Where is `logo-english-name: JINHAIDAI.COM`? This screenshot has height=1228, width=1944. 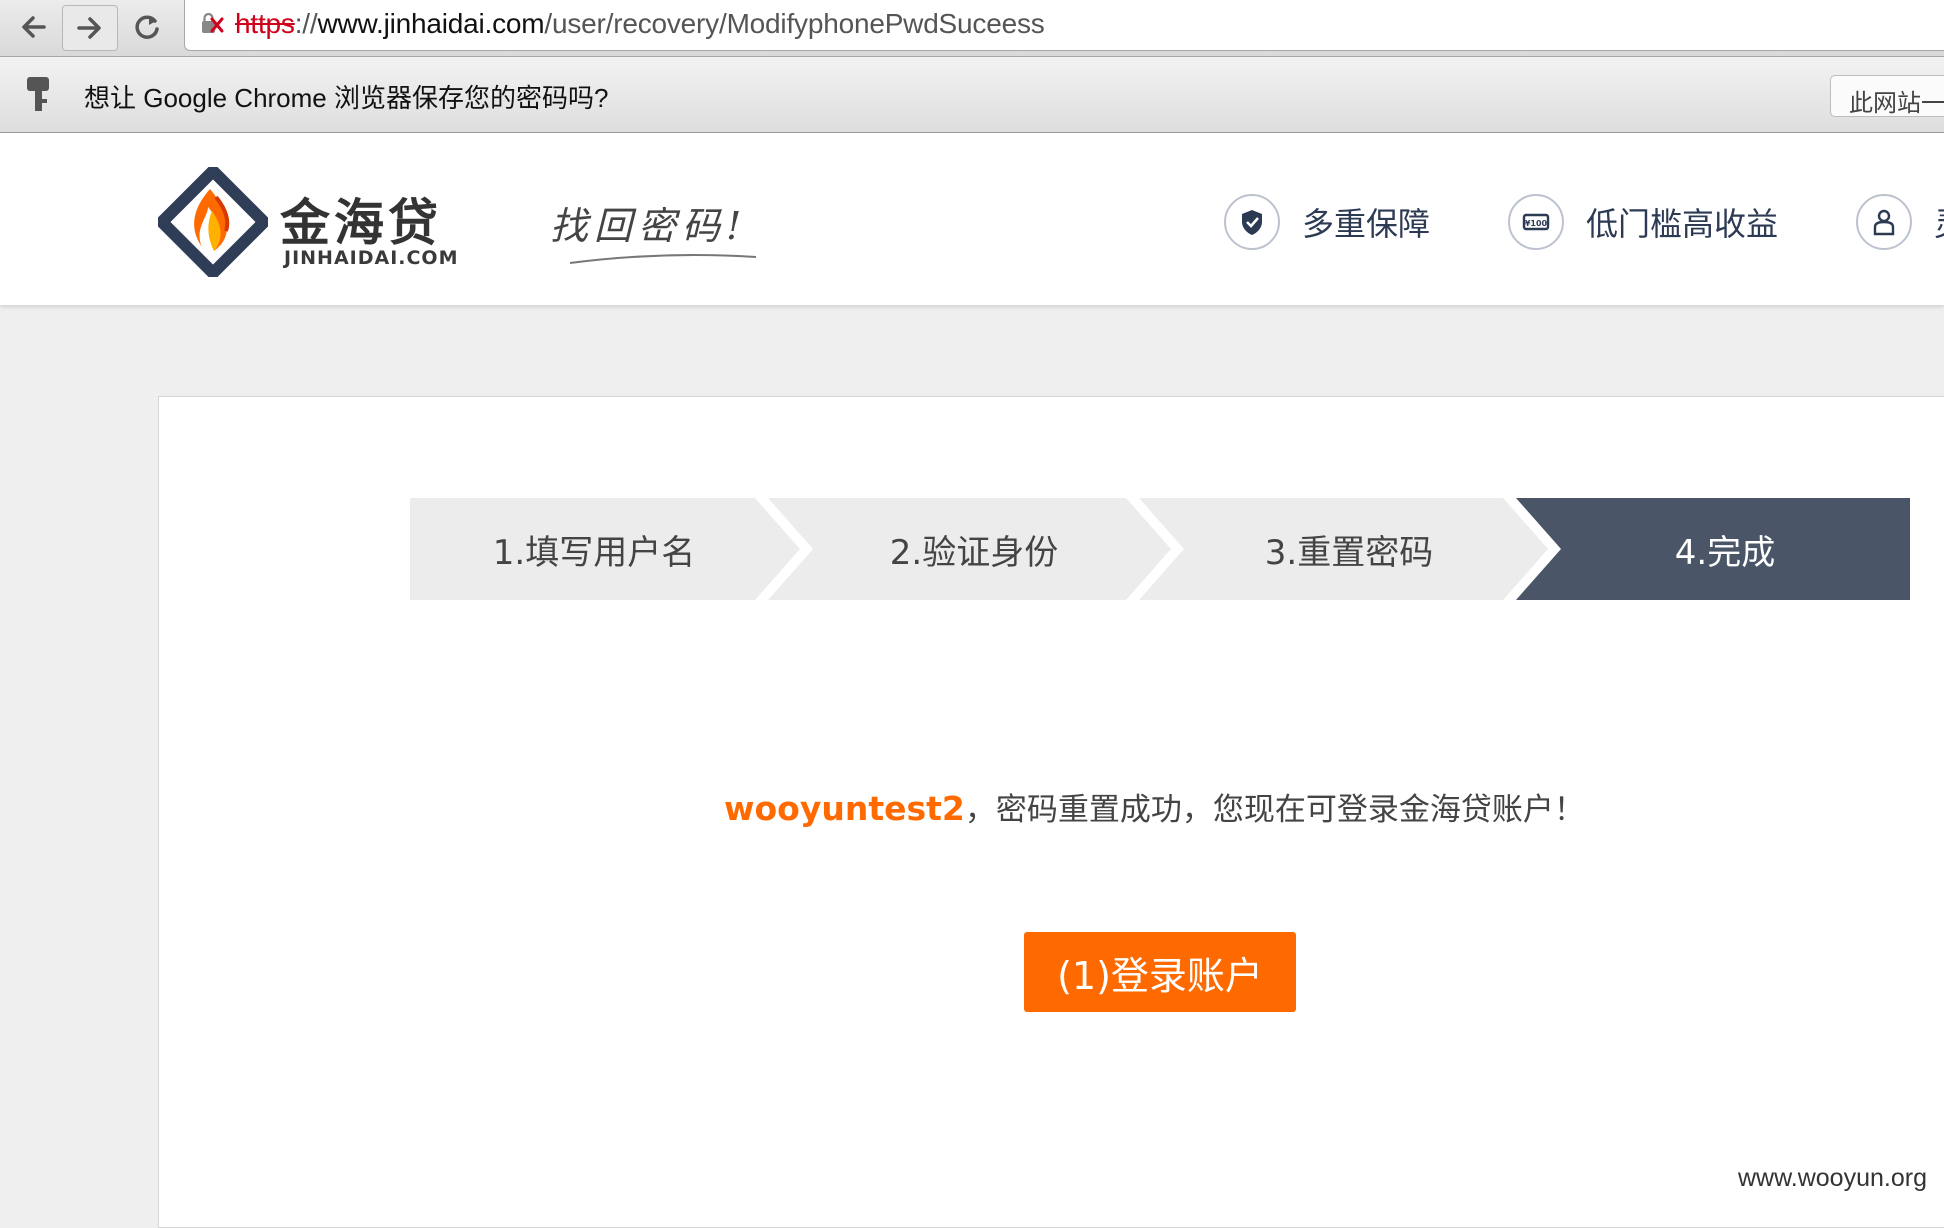 logo-english-name: JINHAIDAI.COM is located at coordinates (371, 258).